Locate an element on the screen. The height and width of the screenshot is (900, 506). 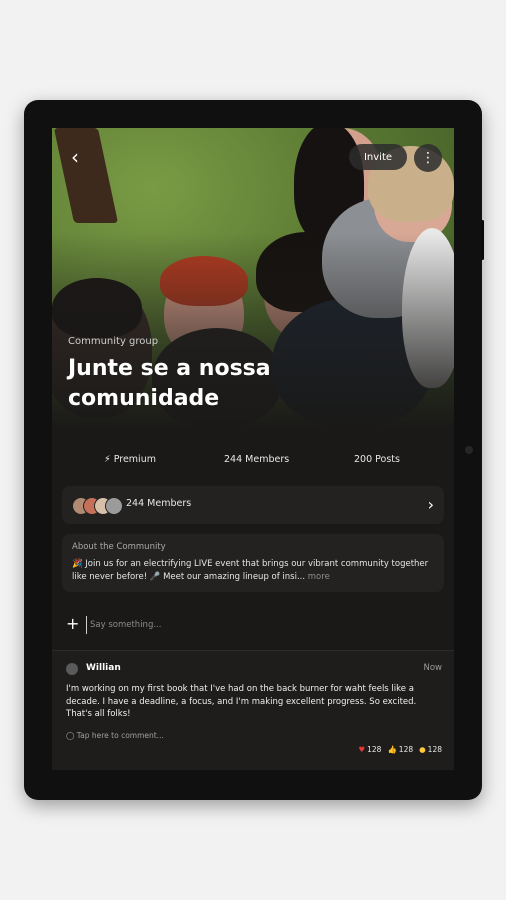
thumbs-up-icon: 👍 is located at coordinates (392, 749).